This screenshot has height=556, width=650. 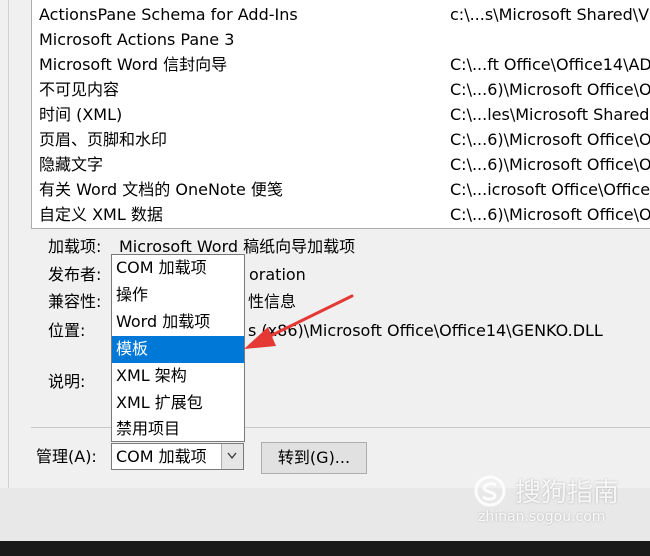 I want to click on watermark-url: zhinan.sogou.com, so click(x=542, y=517).